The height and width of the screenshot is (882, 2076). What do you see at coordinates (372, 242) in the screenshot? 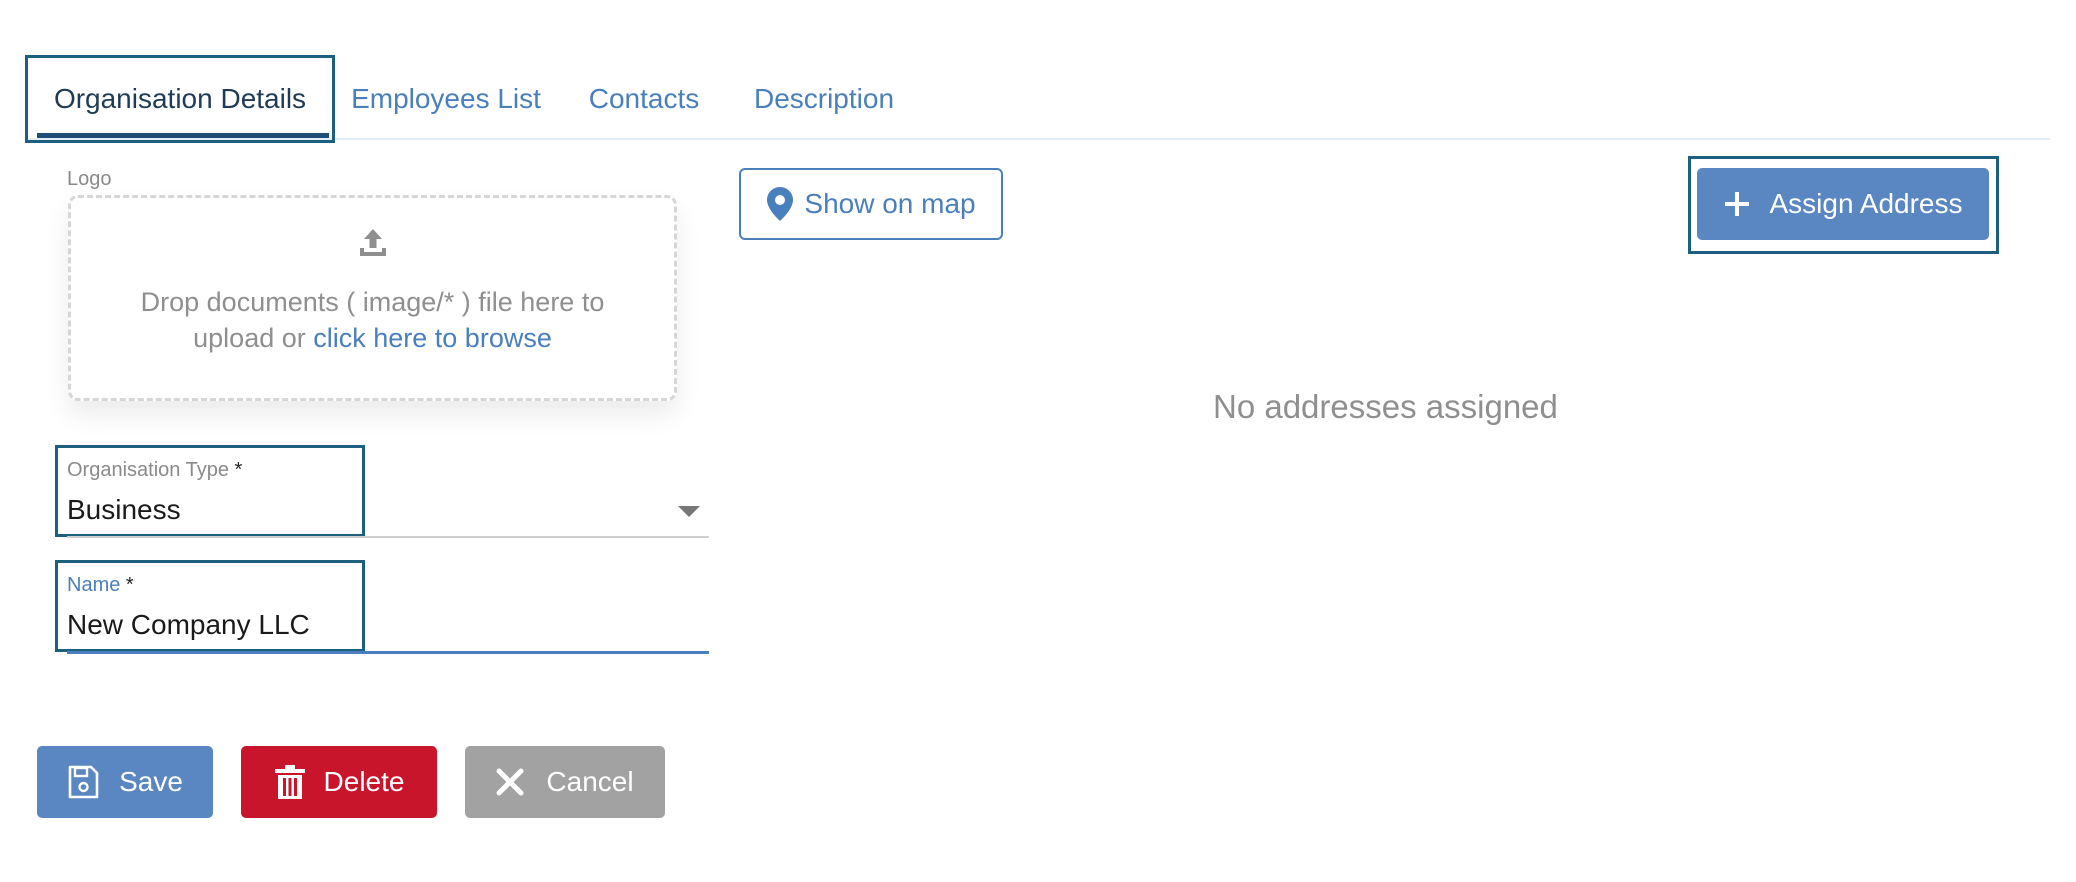
I see `upload-icon` at bounding box center [372, 242].